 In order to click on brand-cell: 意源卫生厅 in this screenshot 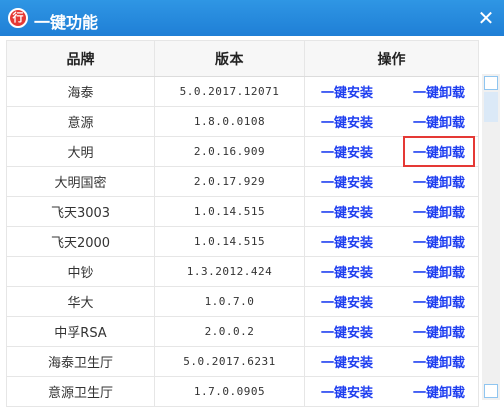, I will do `click(81, 391)`.